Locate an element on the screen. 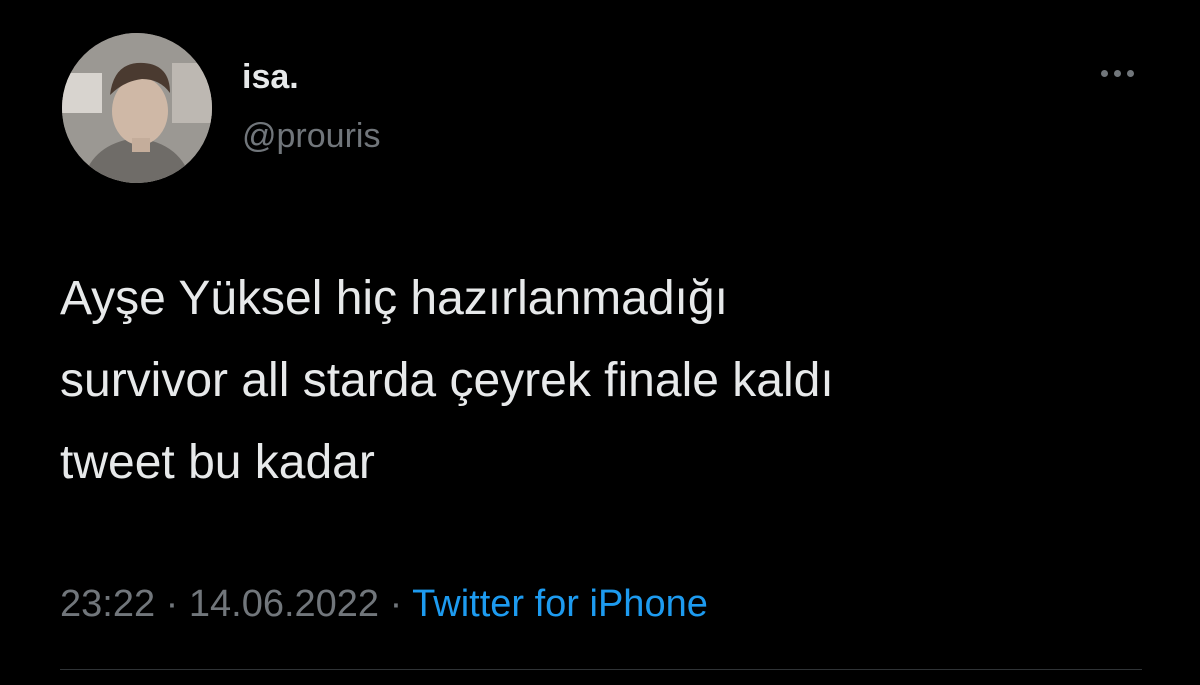  avatar-photo is located at coordinates (137, 108).